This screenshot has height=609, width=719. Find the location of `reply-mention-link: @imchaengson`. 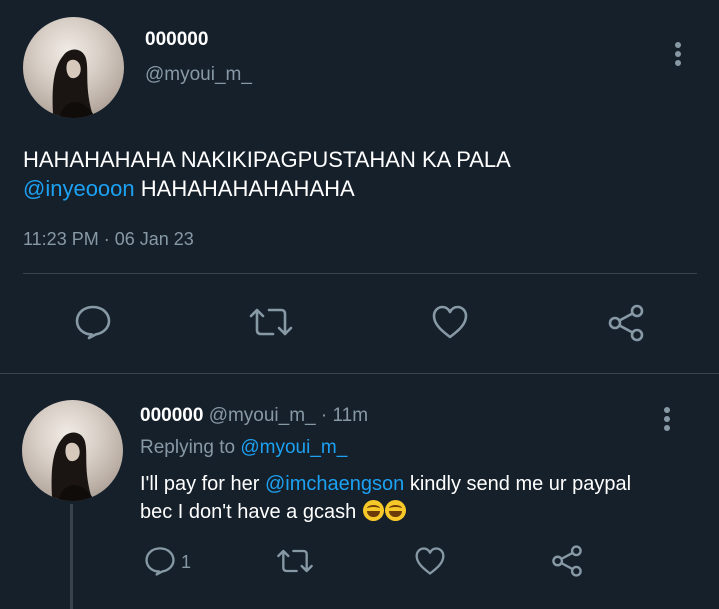

reply-mention-link: @imchaengson is located at coordinates (334, 484).